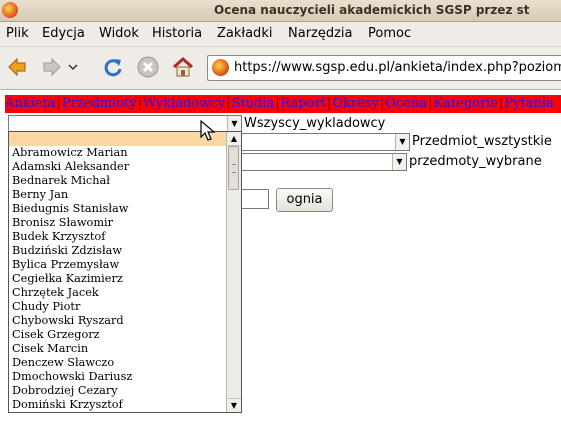 The height and width of the screenshot is (433, 561). I want to click on dropdown-option-empty, so click(118, 139).